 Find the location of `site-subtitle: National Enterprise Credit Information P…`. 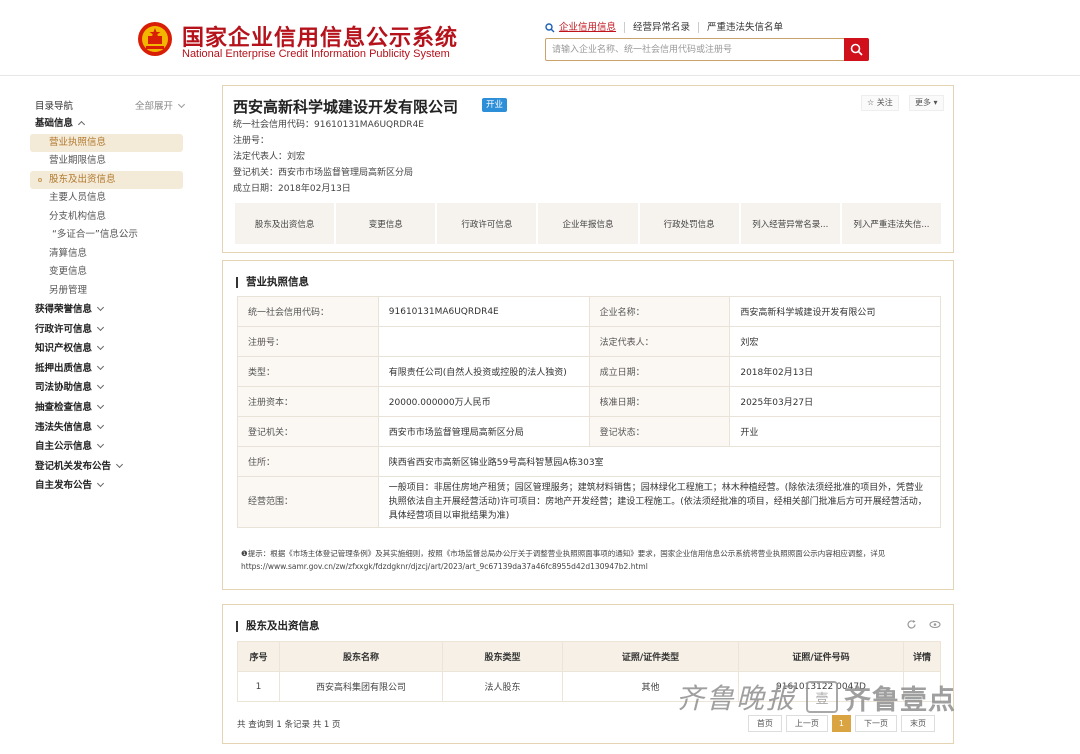

site-subtitle: National Enterprise Credit Information P… is located at coordinates (316, 54).